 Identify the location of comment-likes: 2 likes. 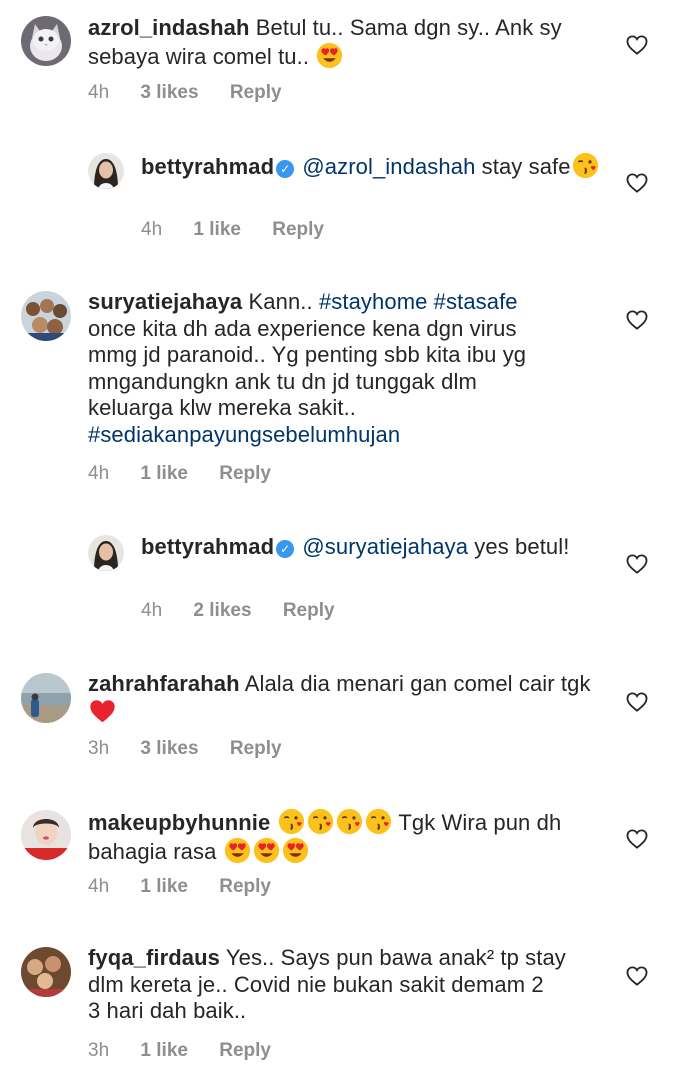
(222, 610).